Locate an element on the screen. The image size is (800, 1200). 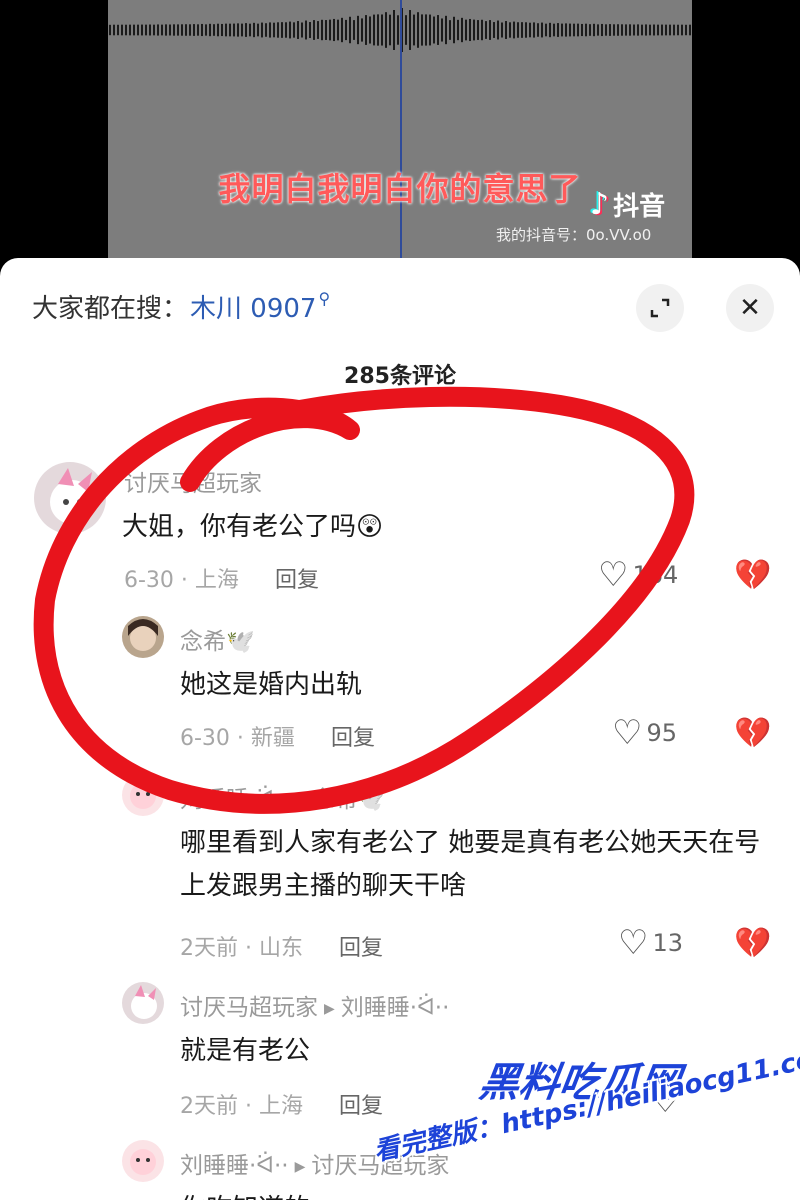
comment-meta: 6-30 · 上海 回复 is located at coordinates (221, 578).